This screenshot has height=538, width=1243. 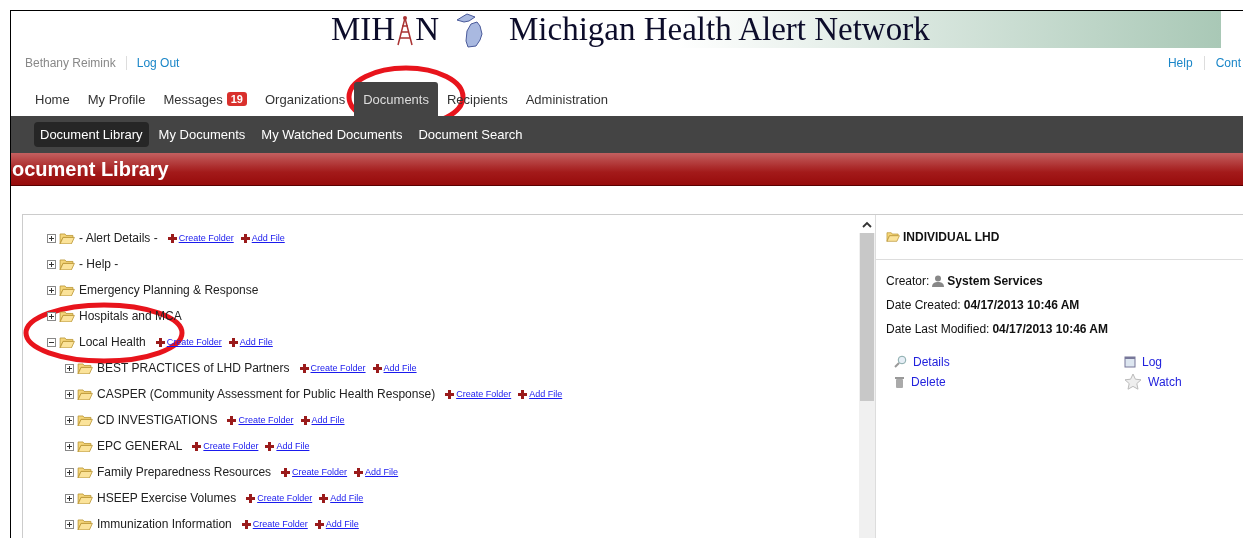 What do you see at coordinates (202, 134) in the screenshot?
I see `sub-nav-tab: My Documents` at bounding box center [202, 134].